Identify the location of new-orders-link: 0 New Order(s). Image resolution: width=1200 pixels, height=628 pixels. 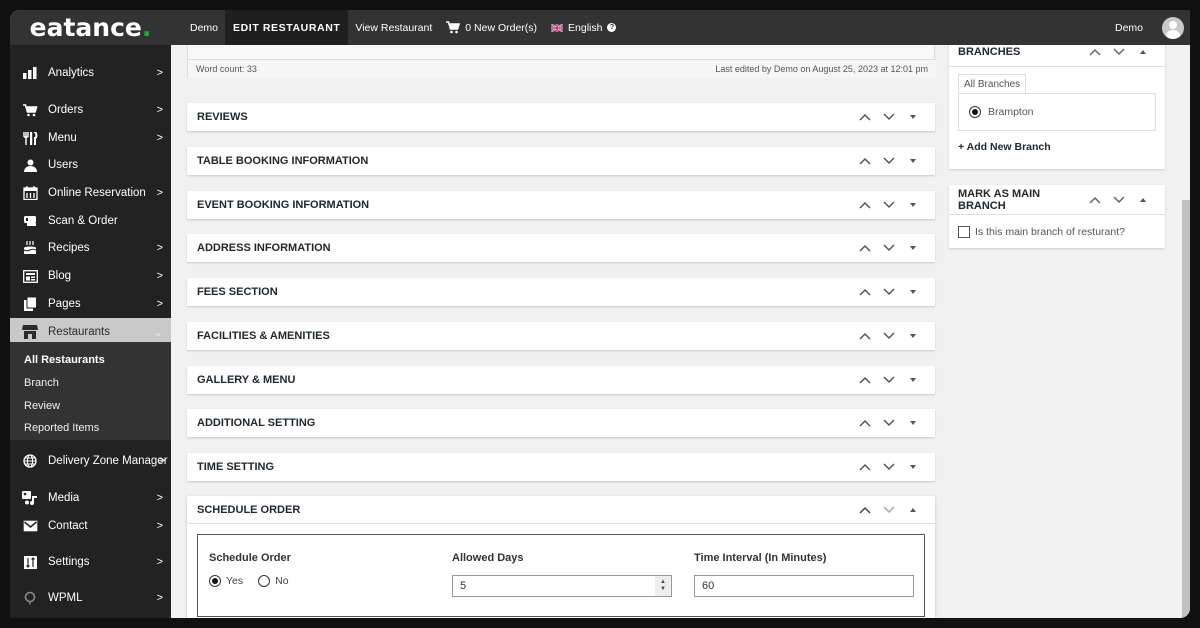
(491, 27).